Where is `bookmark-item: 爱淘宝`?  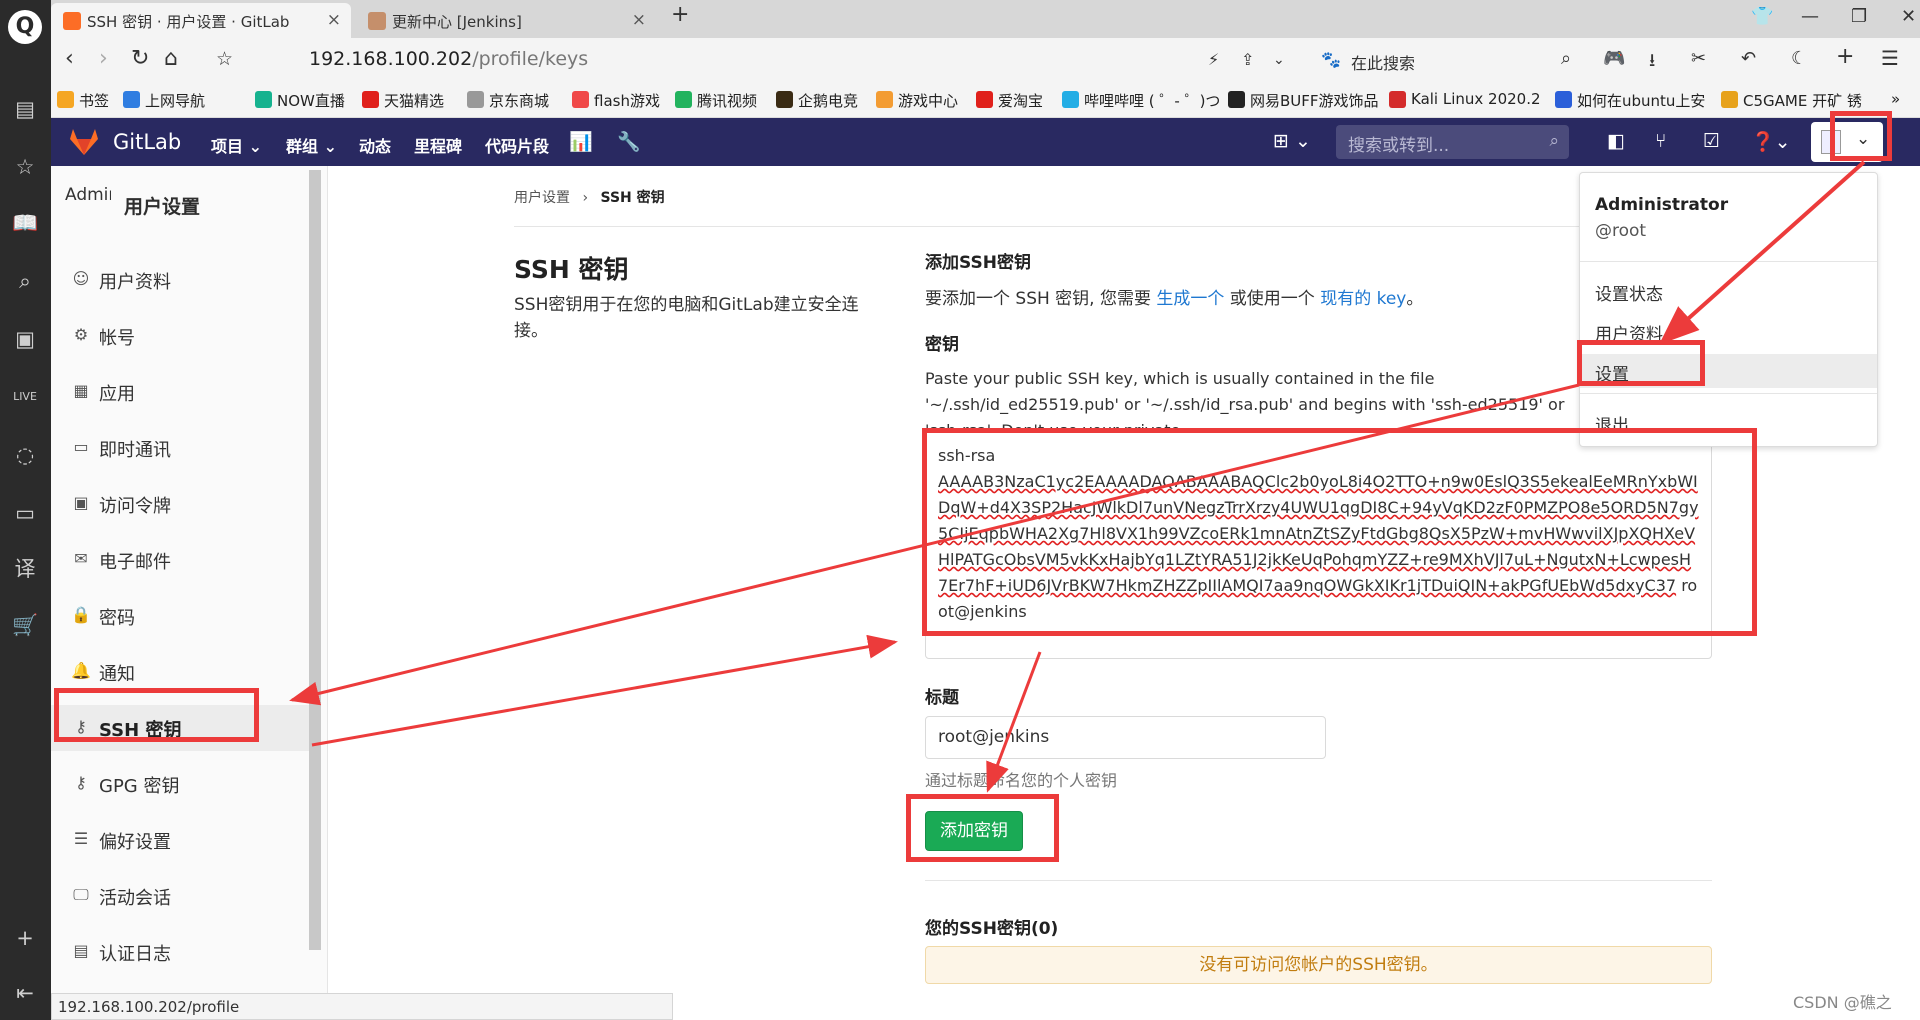
bookmark-item: 爱淘宝 is located at coordinates (1009, 100).